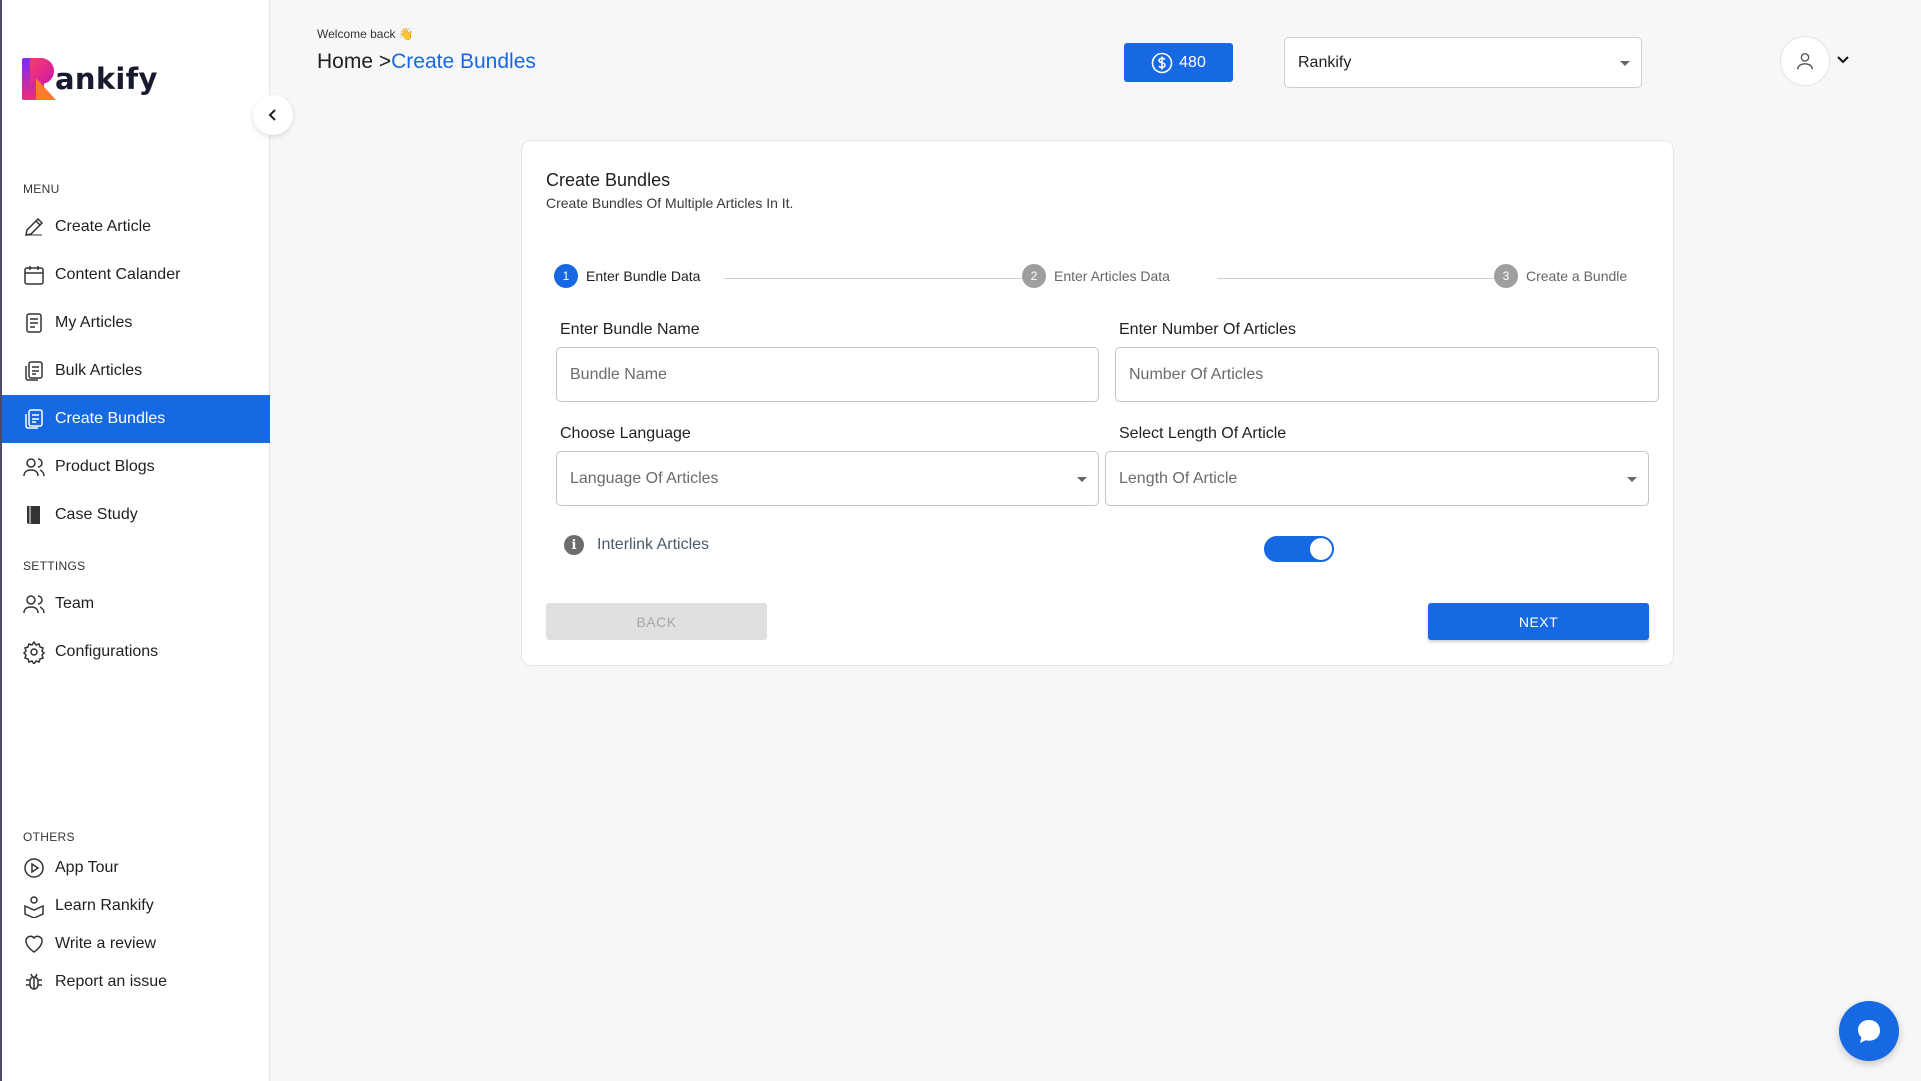 Image resolution: width=1921 pixels, height=1081 pixels. I want to click on sidebar-item-configurations: Configurations, so click(136, 652).